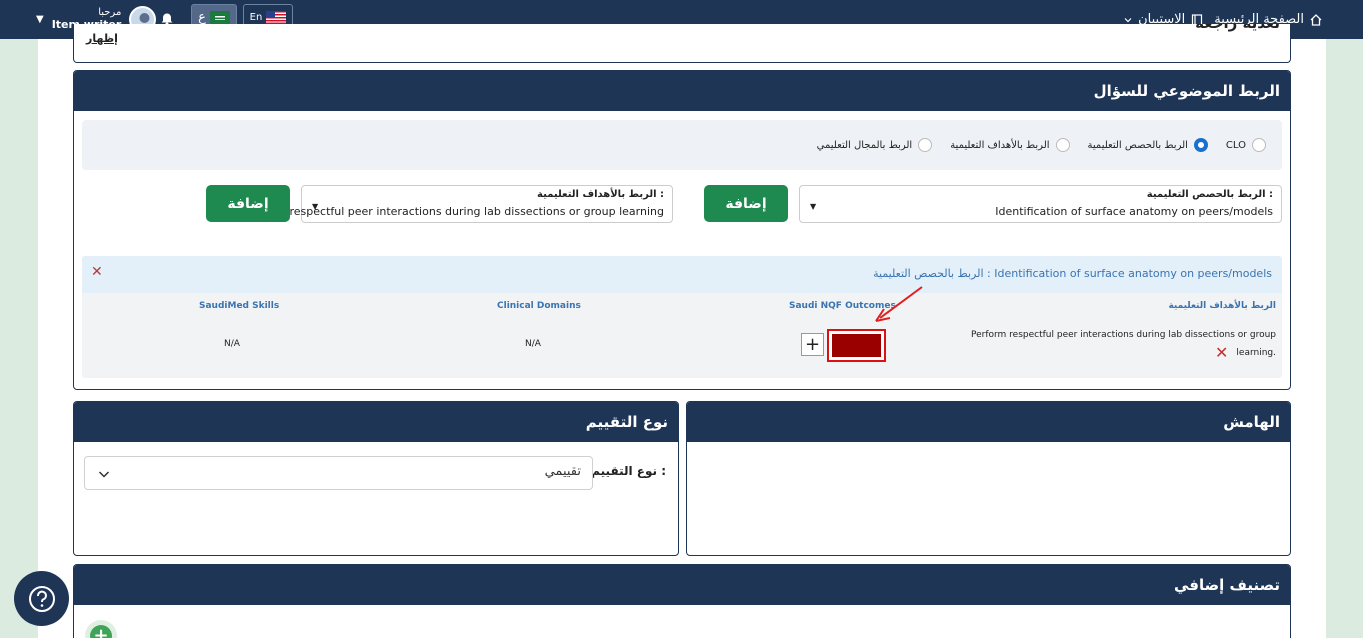 The image size is (1363, 638). What do you see at coordinates (812, 344) in the screenshot?
I see `add-nqf-outcome-button: +` at bounding box center [812, 344].